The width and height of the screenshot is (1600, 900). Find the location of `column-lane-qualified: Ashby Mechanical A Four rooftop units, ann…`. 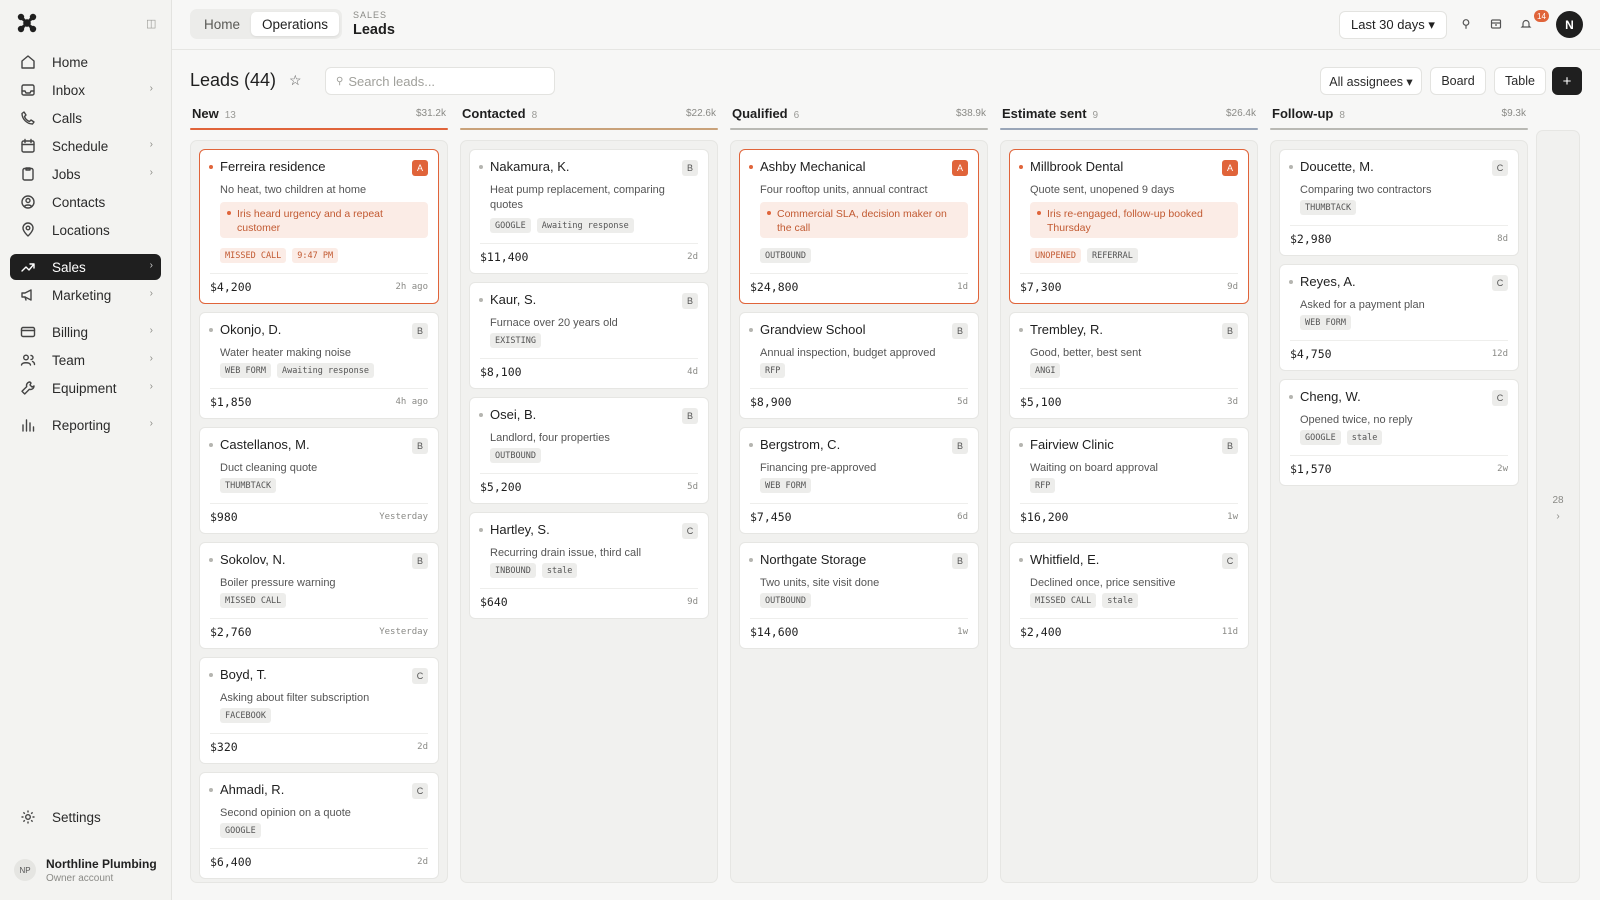

column-lane-qualified: Ashby Mechanical A Four rooftop units, ann… is located at coordinates (859, 511).